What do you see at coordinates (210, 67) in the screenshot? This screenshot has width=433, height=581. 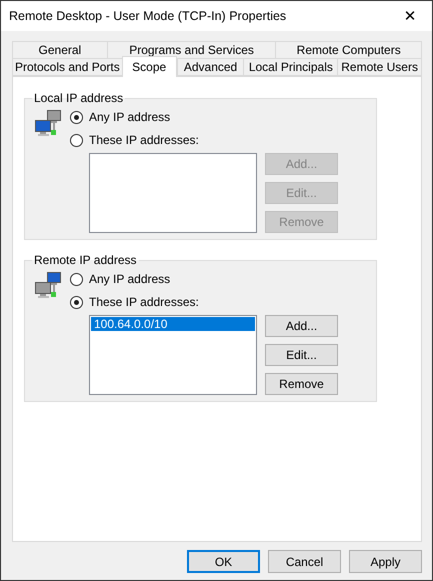 I see `tab: Advanced` at bounding box center [210, 67].